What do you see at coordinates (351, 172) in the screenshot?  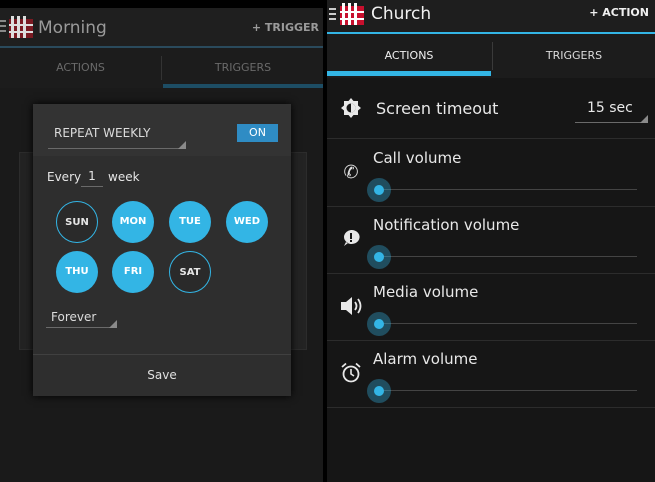 I see `phone-icon: ✆` at bounding box center [351, 172].